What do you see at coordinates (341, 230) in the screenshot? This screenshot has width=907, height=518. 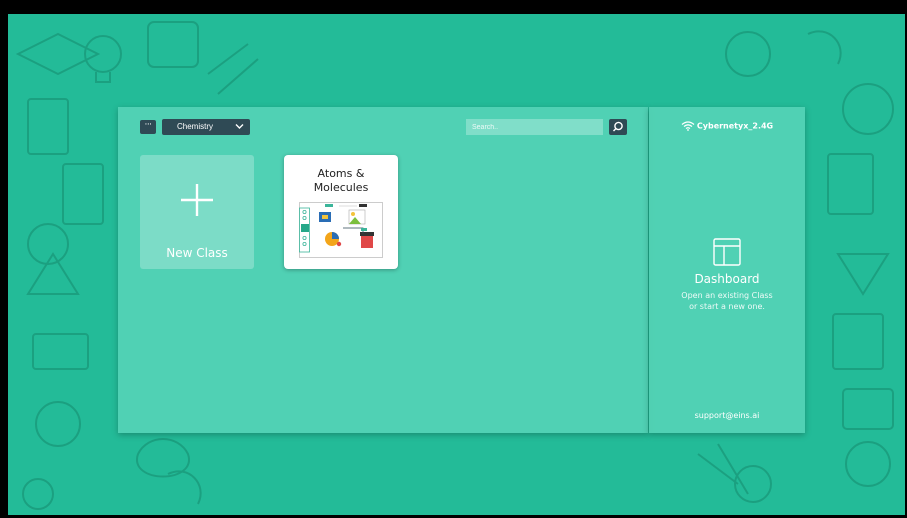 I see `class-thumbnail` at bounding box center [341, 230].